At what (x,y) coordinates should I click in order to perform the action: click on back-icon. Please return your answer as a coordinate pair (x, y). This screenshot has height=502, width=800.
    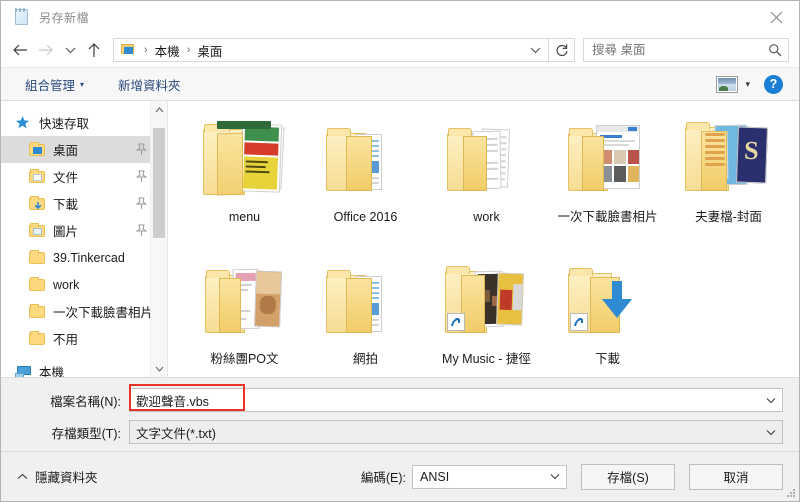
    Looking at the image, I should click on (20, 50).